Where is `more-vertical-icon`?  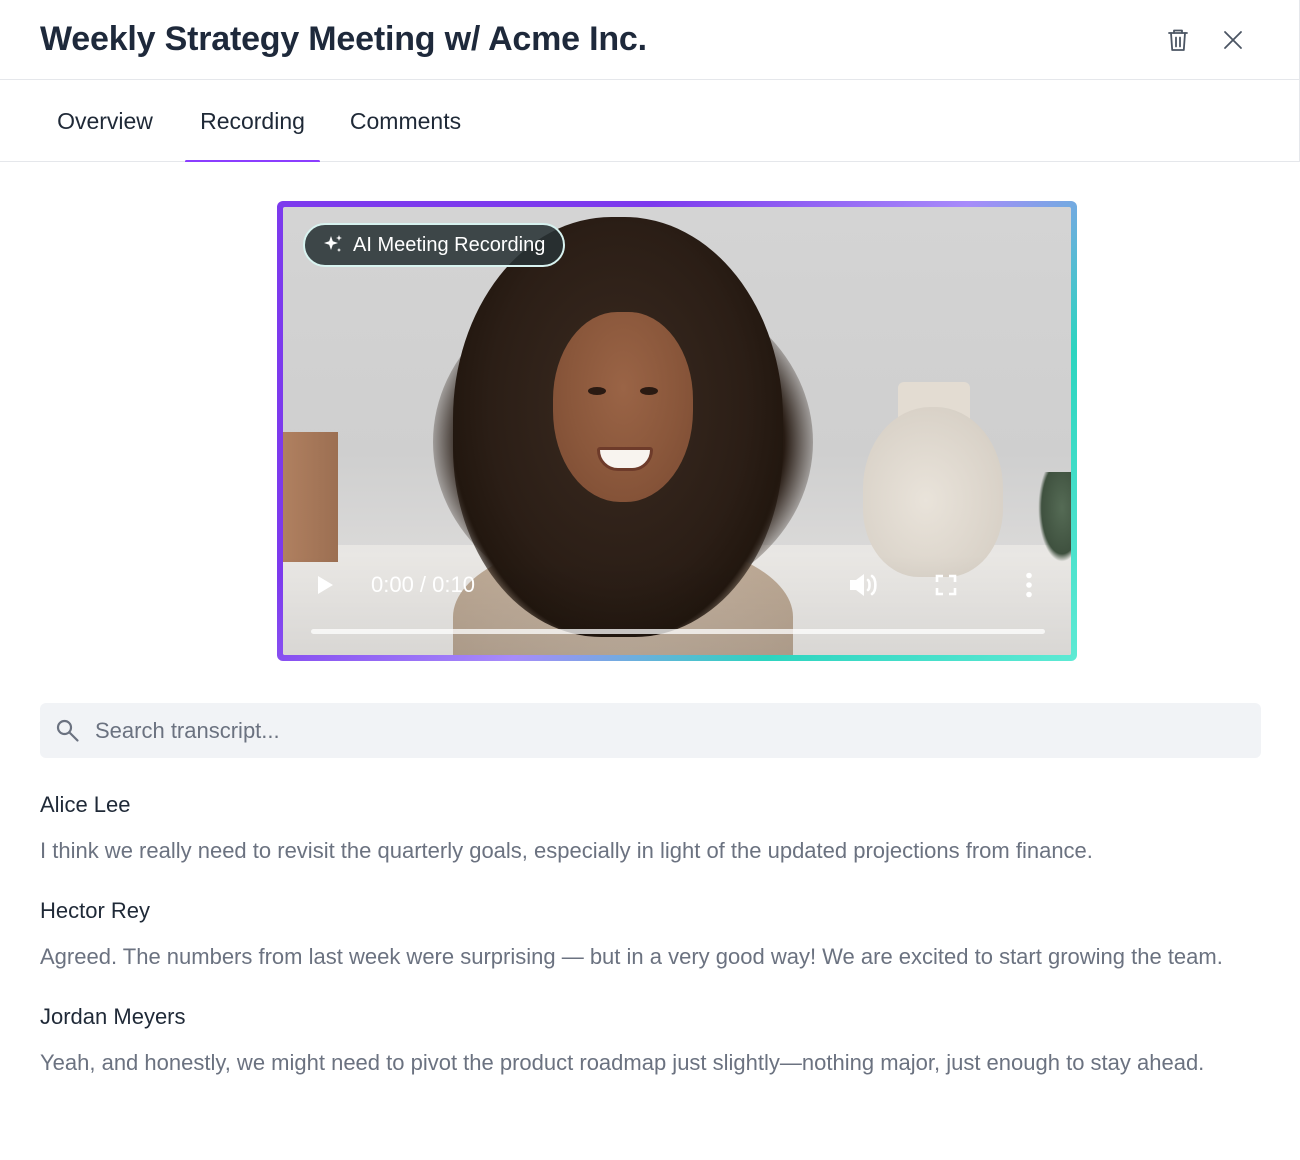
more-vertical-icon is located at coordinates (1029, 585).